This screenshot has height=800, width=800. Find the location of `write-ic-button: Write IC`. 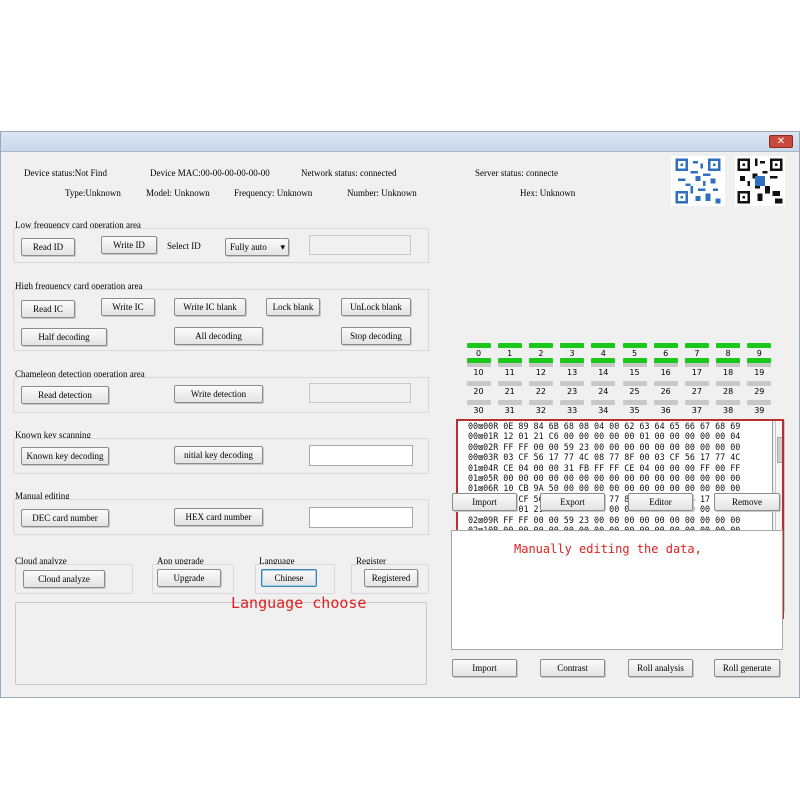

write-ic-button: Write IC is located at coordinates (128, 307).